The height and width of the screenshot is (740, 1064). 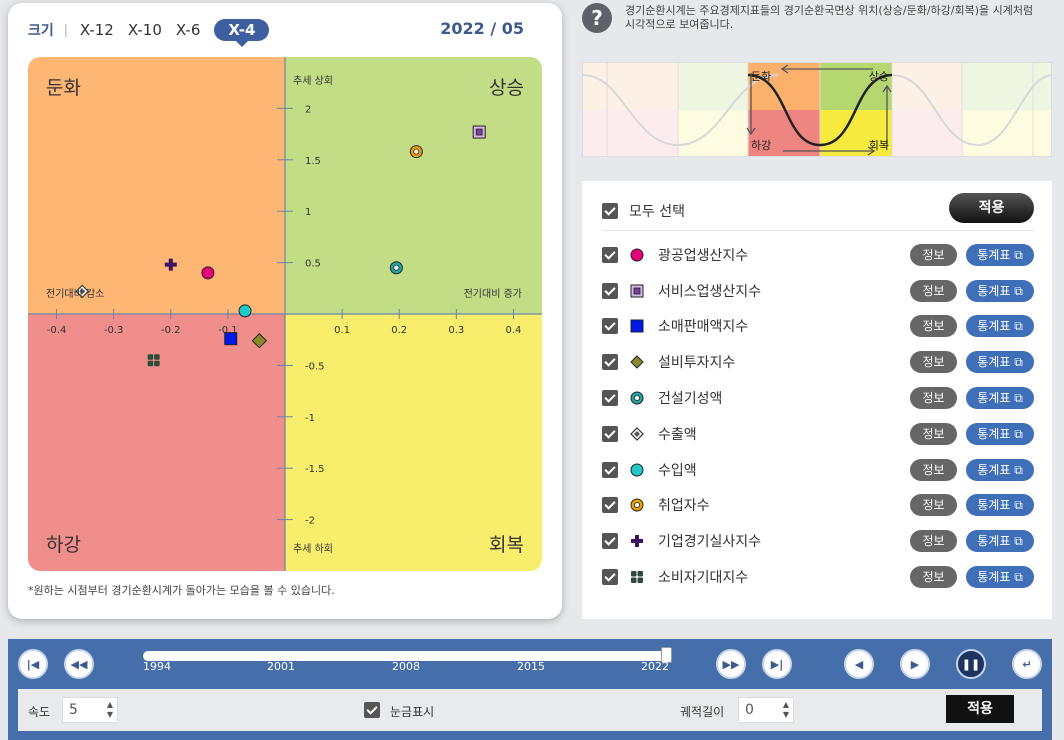 What do you see at coordinates (817, 109) in the screenshot?
I see `cycle-diagram: 둔화 상승 하강 회복` at bounding box center [817, 109].